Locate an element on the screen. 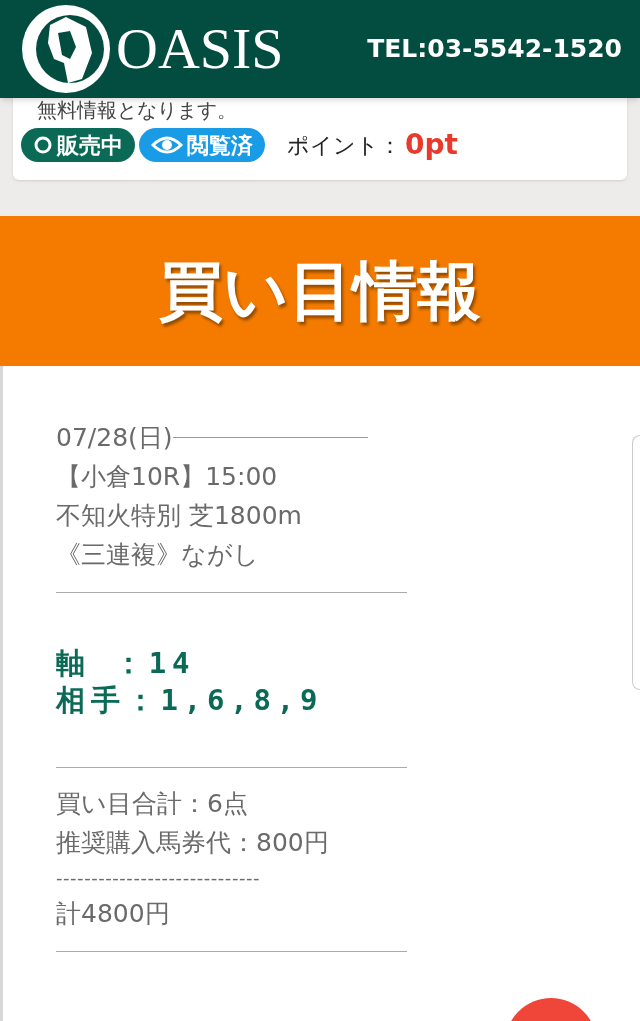  title-banner: 買い目情報 is located at coordinates (320, 291).